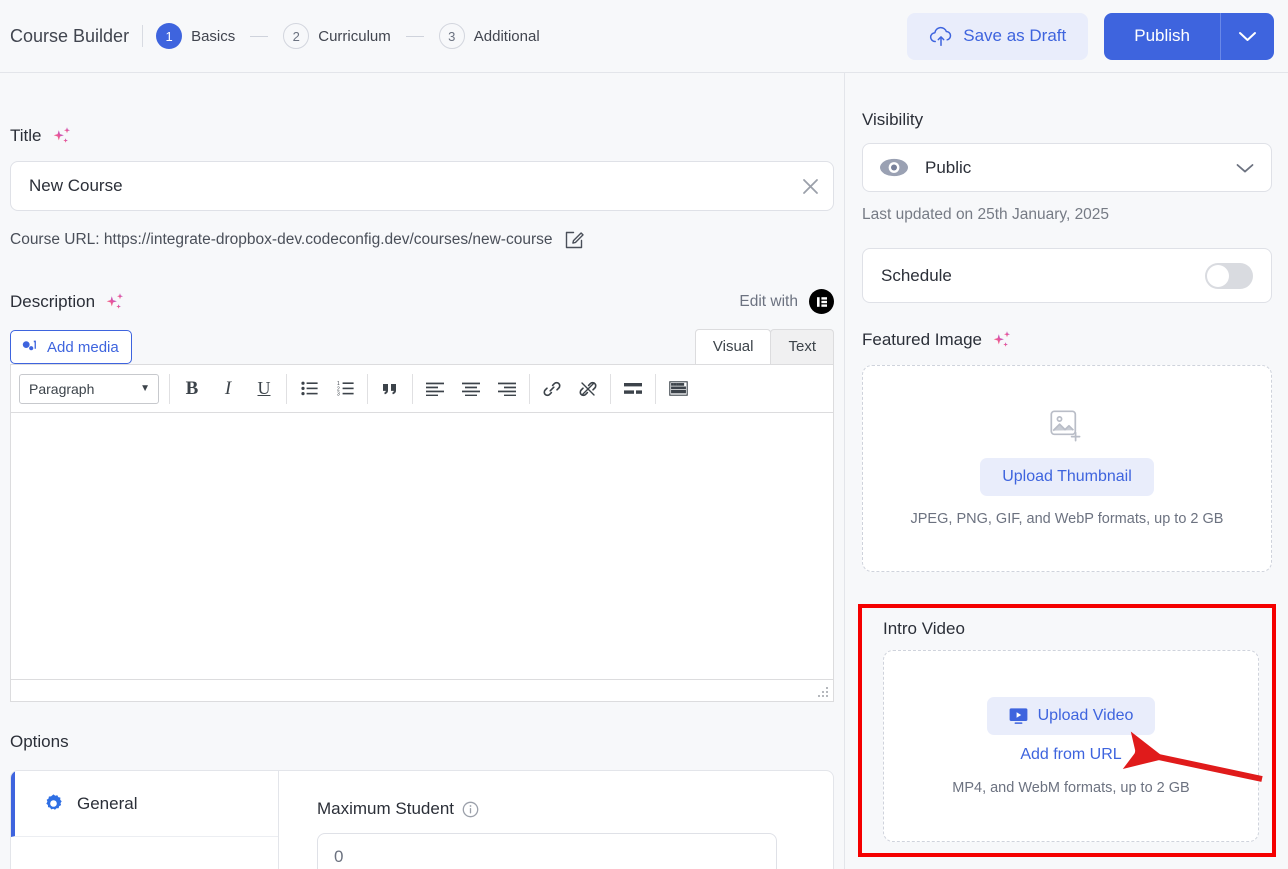 The height and width of the screenshot is (869, 1288). What do you see at coordinates (192, 389) in the screenshot?
I see `bold-icon: B` at bounding box center [192, 389].